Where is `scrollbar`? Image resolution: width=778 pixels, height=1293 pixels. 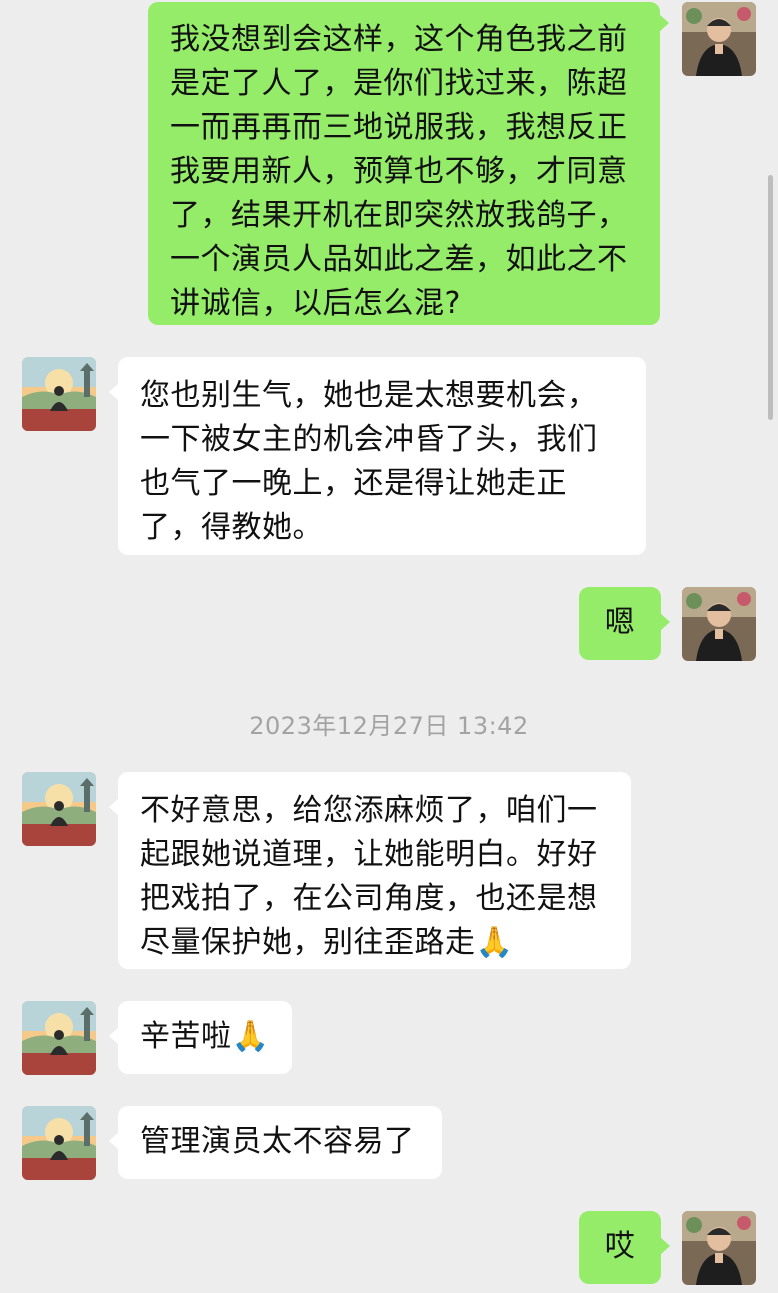
scrollbar is located at coordinates (770, 297).